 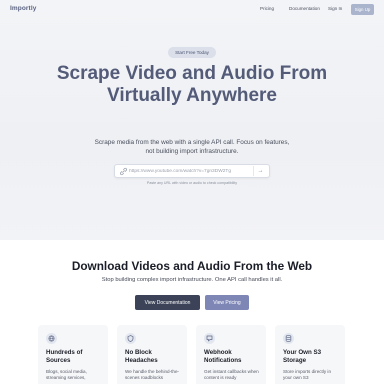 What do you see at coordinates (167, 302) in the screenshot?
I see `view-documentation-button: View Documentation` at bounding box center [167, 302].